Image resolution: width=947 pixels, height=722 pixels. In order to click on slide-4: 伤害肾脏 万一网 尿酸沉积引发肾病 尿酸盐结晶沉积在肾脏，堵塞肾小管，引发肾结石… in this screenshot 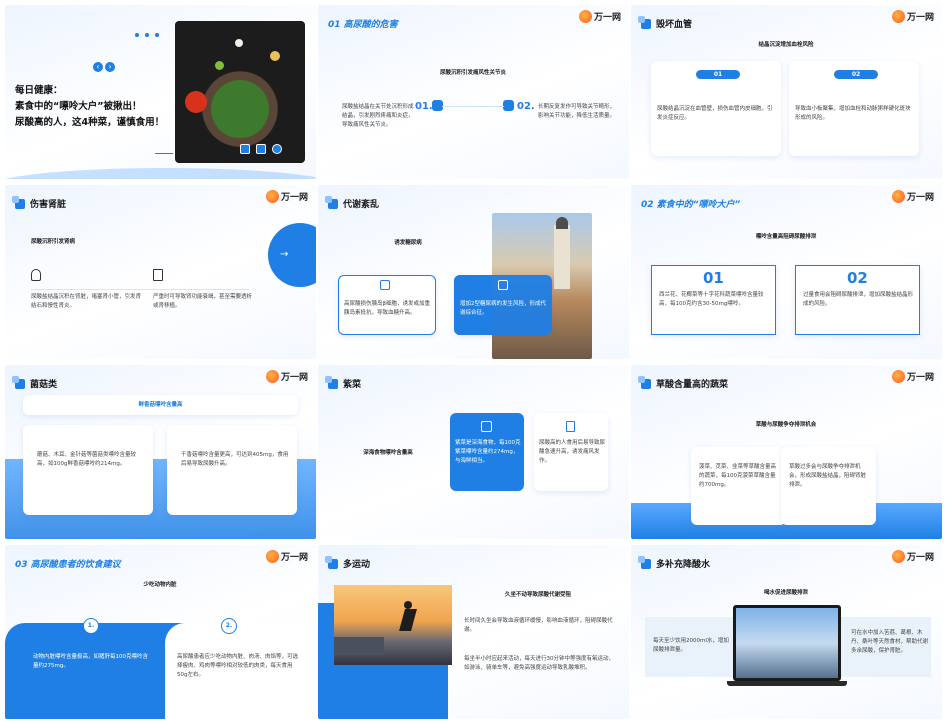, I will do `click(160, 272)`.